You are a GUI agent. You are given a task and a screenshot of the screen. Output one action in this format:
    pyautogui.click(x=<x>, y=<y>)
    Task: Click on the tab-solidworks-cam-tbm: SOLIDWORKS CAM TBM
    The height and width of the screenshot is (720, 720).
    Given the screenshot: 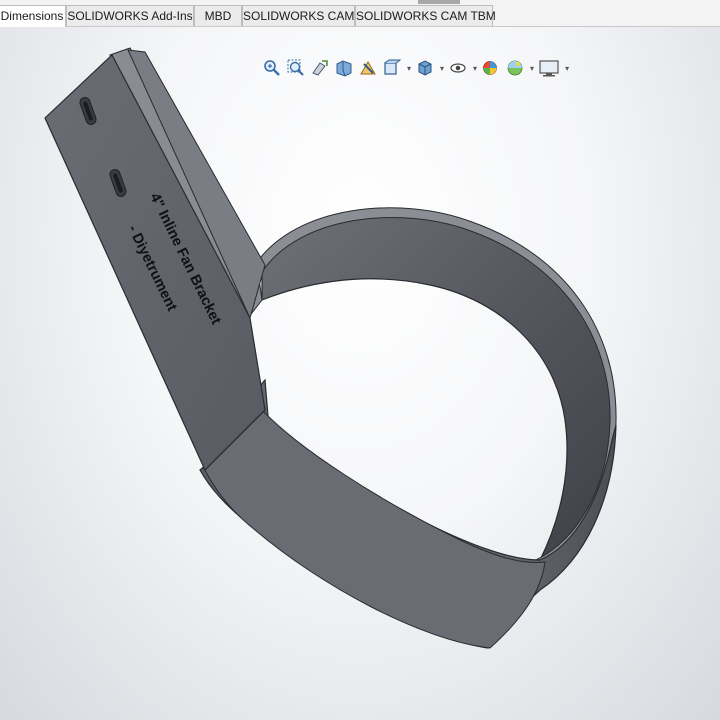 What is the action you would take?
    pyautogui.click(x=425, y=15)
    